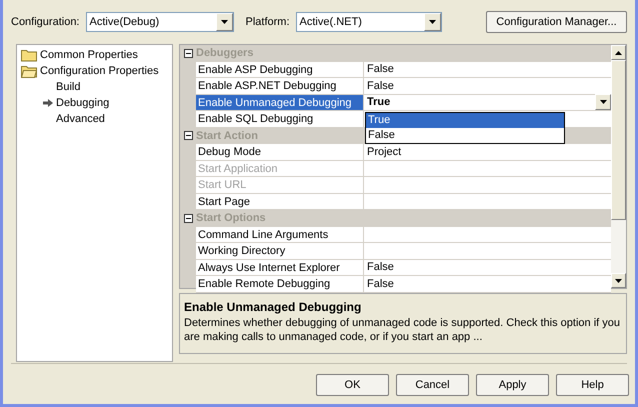 The height and width of the screenshot is (407, 638). What do you see at coordinates (618, 280) in the screenshot?
I see `scroll-down-icon` at bounding box center [618, 280].